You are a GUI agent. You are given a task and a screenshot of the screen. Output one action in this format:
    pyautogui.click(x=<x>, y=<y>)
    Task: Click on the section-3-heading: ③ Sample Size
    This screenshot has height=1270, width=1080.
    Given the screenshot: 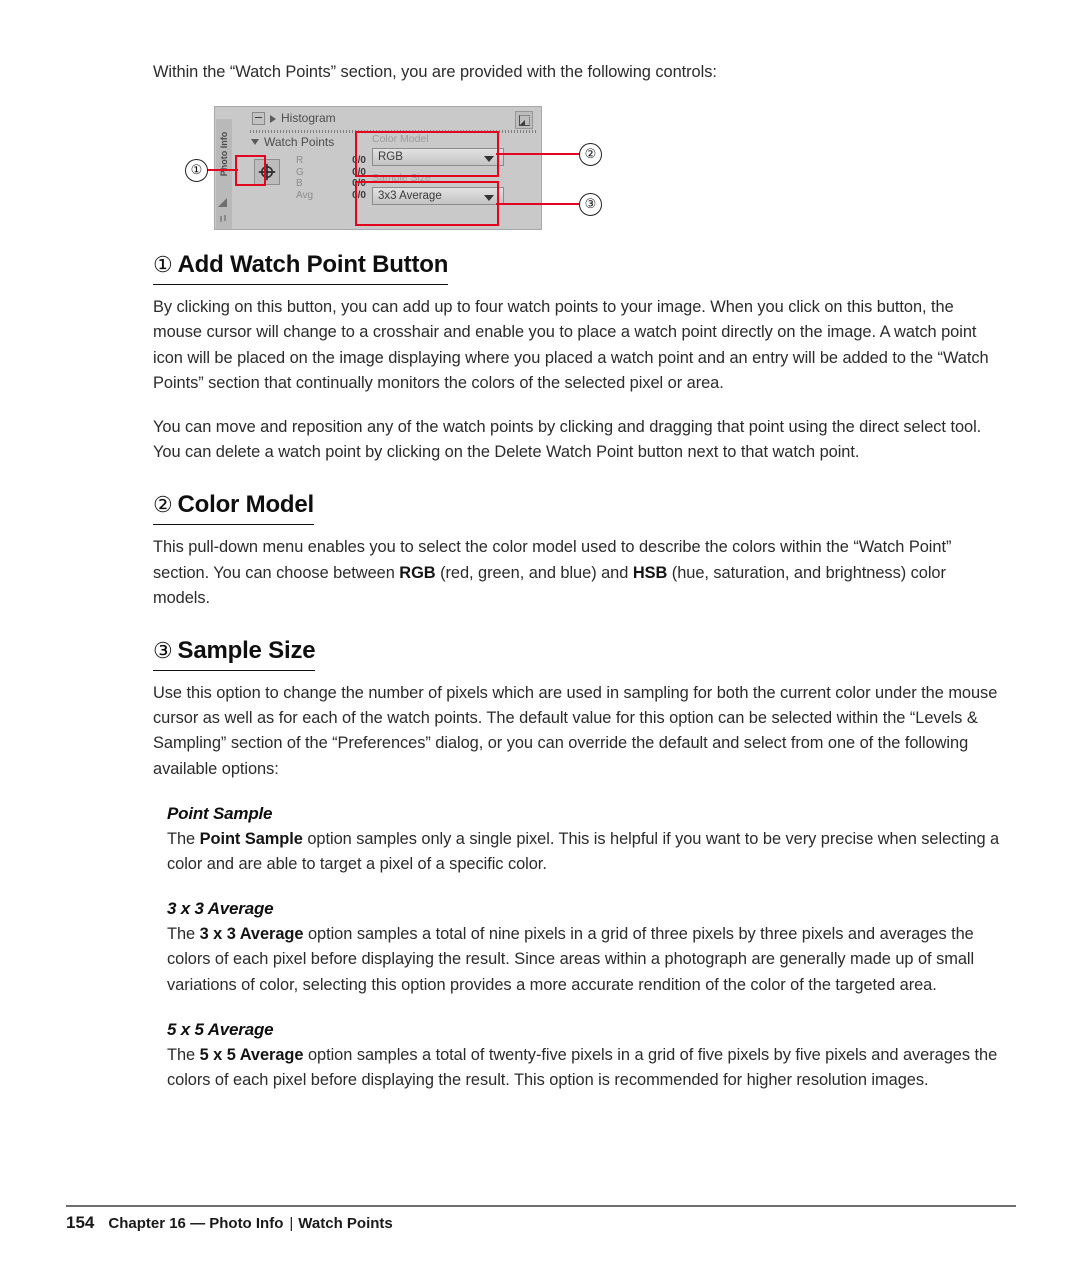 What is the action you would take?
    pyautogui.click(x=234, y=654)
    